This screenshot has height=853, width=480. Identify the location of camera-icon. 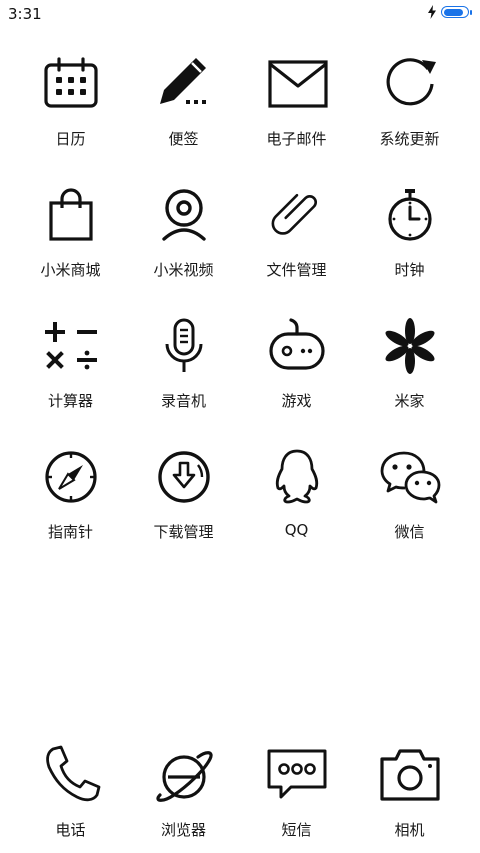
(409, 775).